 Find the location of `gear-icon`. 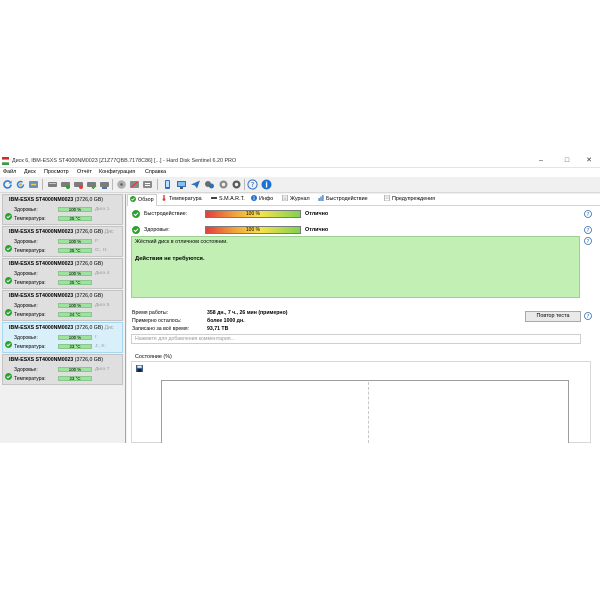

gear-icon is located at coordinates (236, 184).